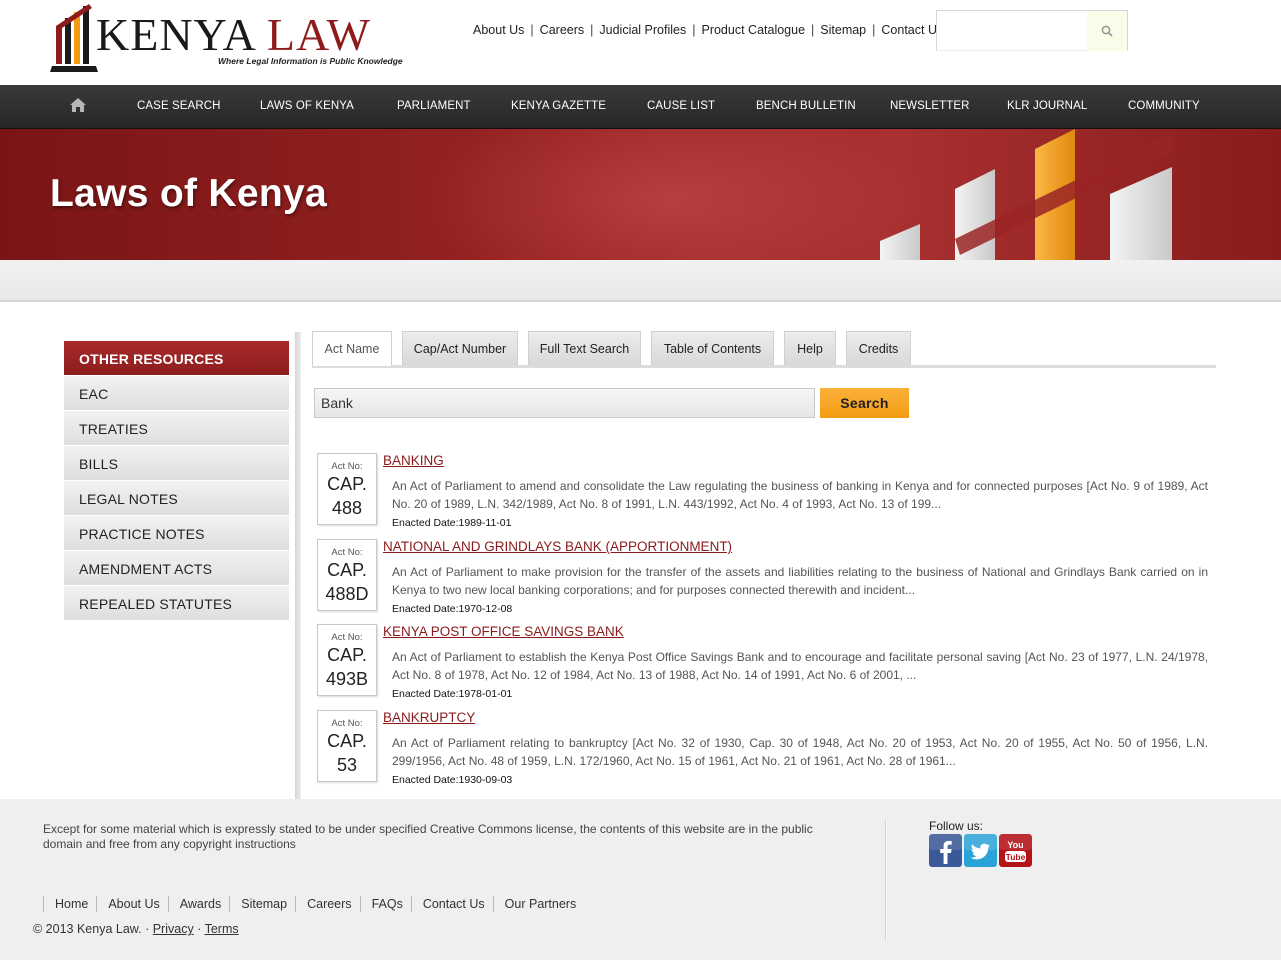 The height and width of the screenshot is (960, 1281). What do you see at coordinates (452, 523) in the screenshot?
I see `result-enacted-date: Enacted Date:1989-11-01` at bounding box center [452, 523].